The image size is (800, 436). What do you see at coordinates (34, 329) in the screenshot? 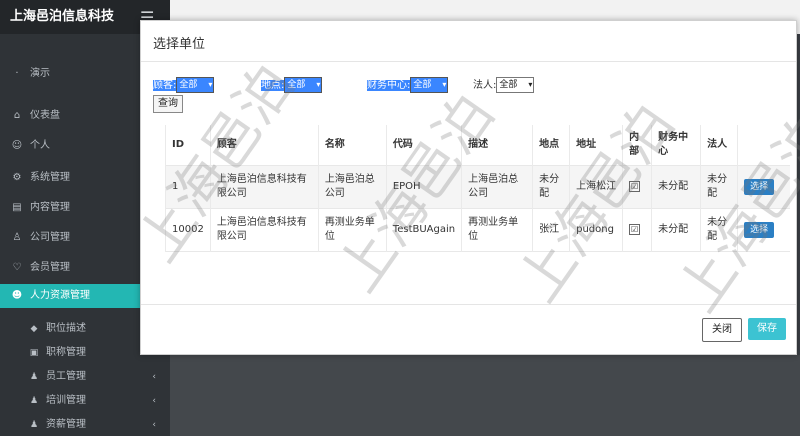
I see `diamond-icon: ◆` at bounding box center [34, 329].